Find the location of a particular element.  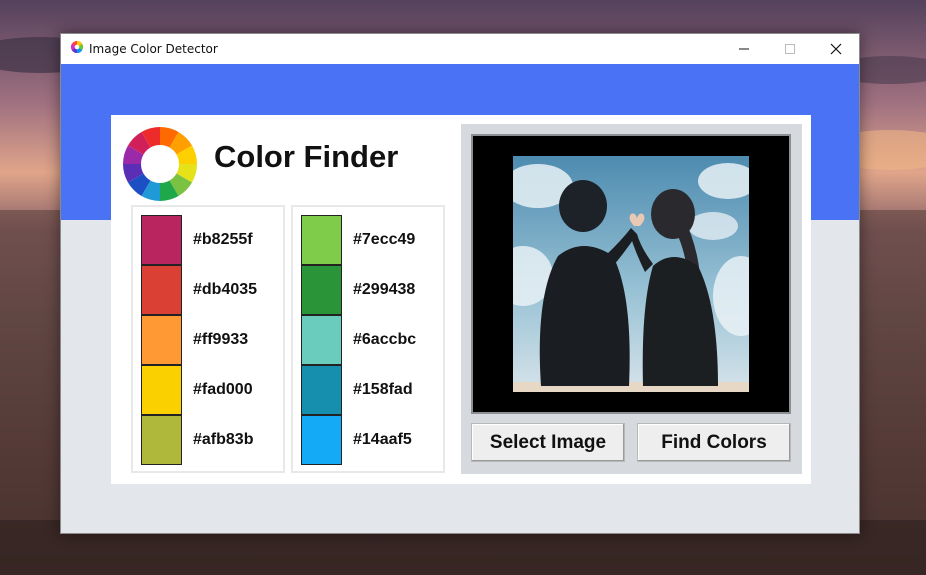

maximize-button is located at coordinates (790, 49).